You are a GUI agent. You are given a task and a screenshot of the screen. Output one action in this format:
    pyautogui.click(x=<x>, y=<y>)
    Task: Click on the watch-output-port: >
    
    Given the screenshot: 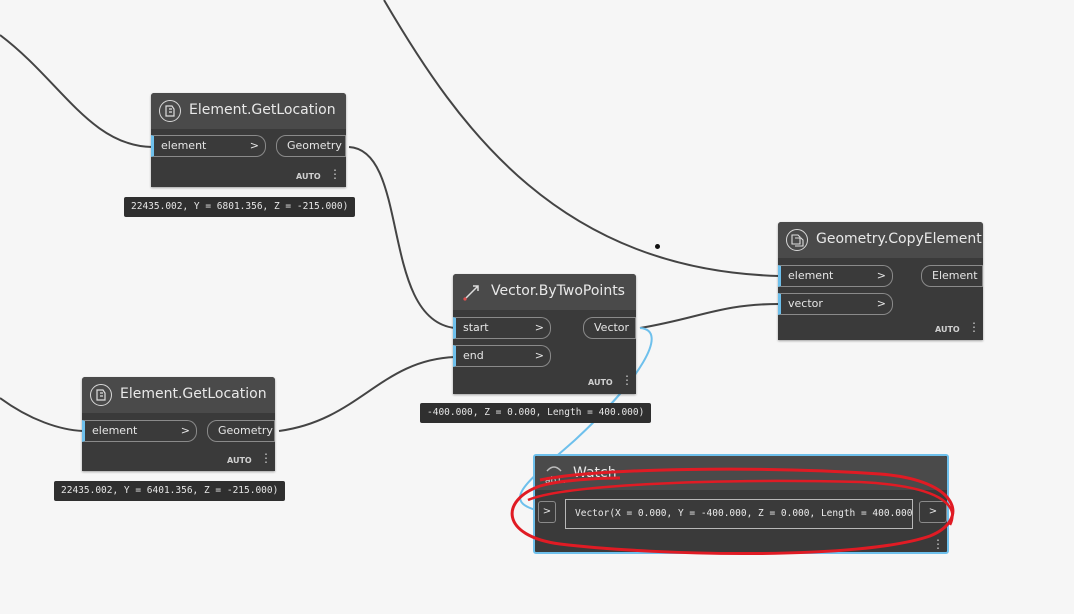 What is the action you would take?
    pyautogui.click(x=933, y=512)
    